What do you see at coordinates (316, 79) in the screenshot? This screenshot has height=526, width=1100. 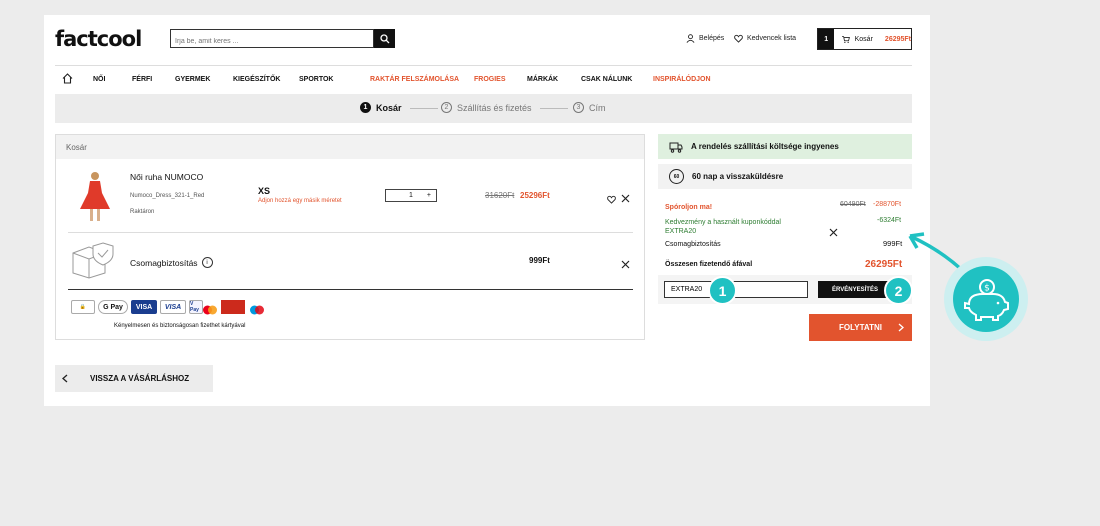 I see `nav-item-sportok: SPORTOK` at bounding box center [316, 79].